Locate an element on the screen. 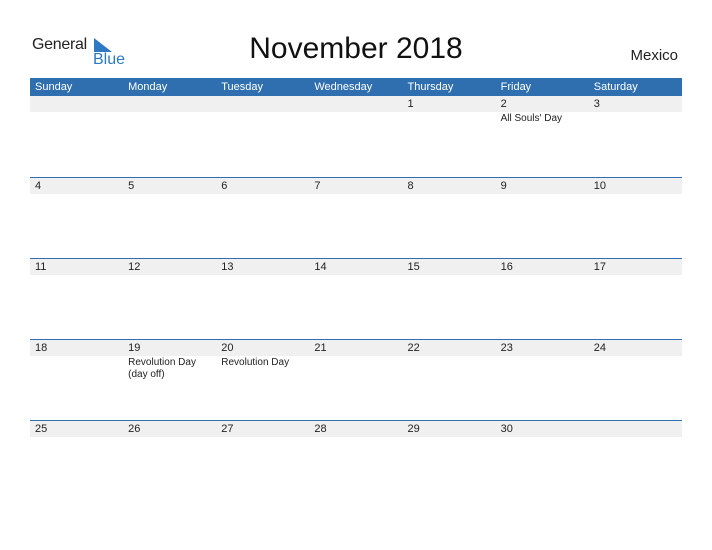 This screenshot has height=550, width=712. day-number: 16 is located at coordinates (506, 267).